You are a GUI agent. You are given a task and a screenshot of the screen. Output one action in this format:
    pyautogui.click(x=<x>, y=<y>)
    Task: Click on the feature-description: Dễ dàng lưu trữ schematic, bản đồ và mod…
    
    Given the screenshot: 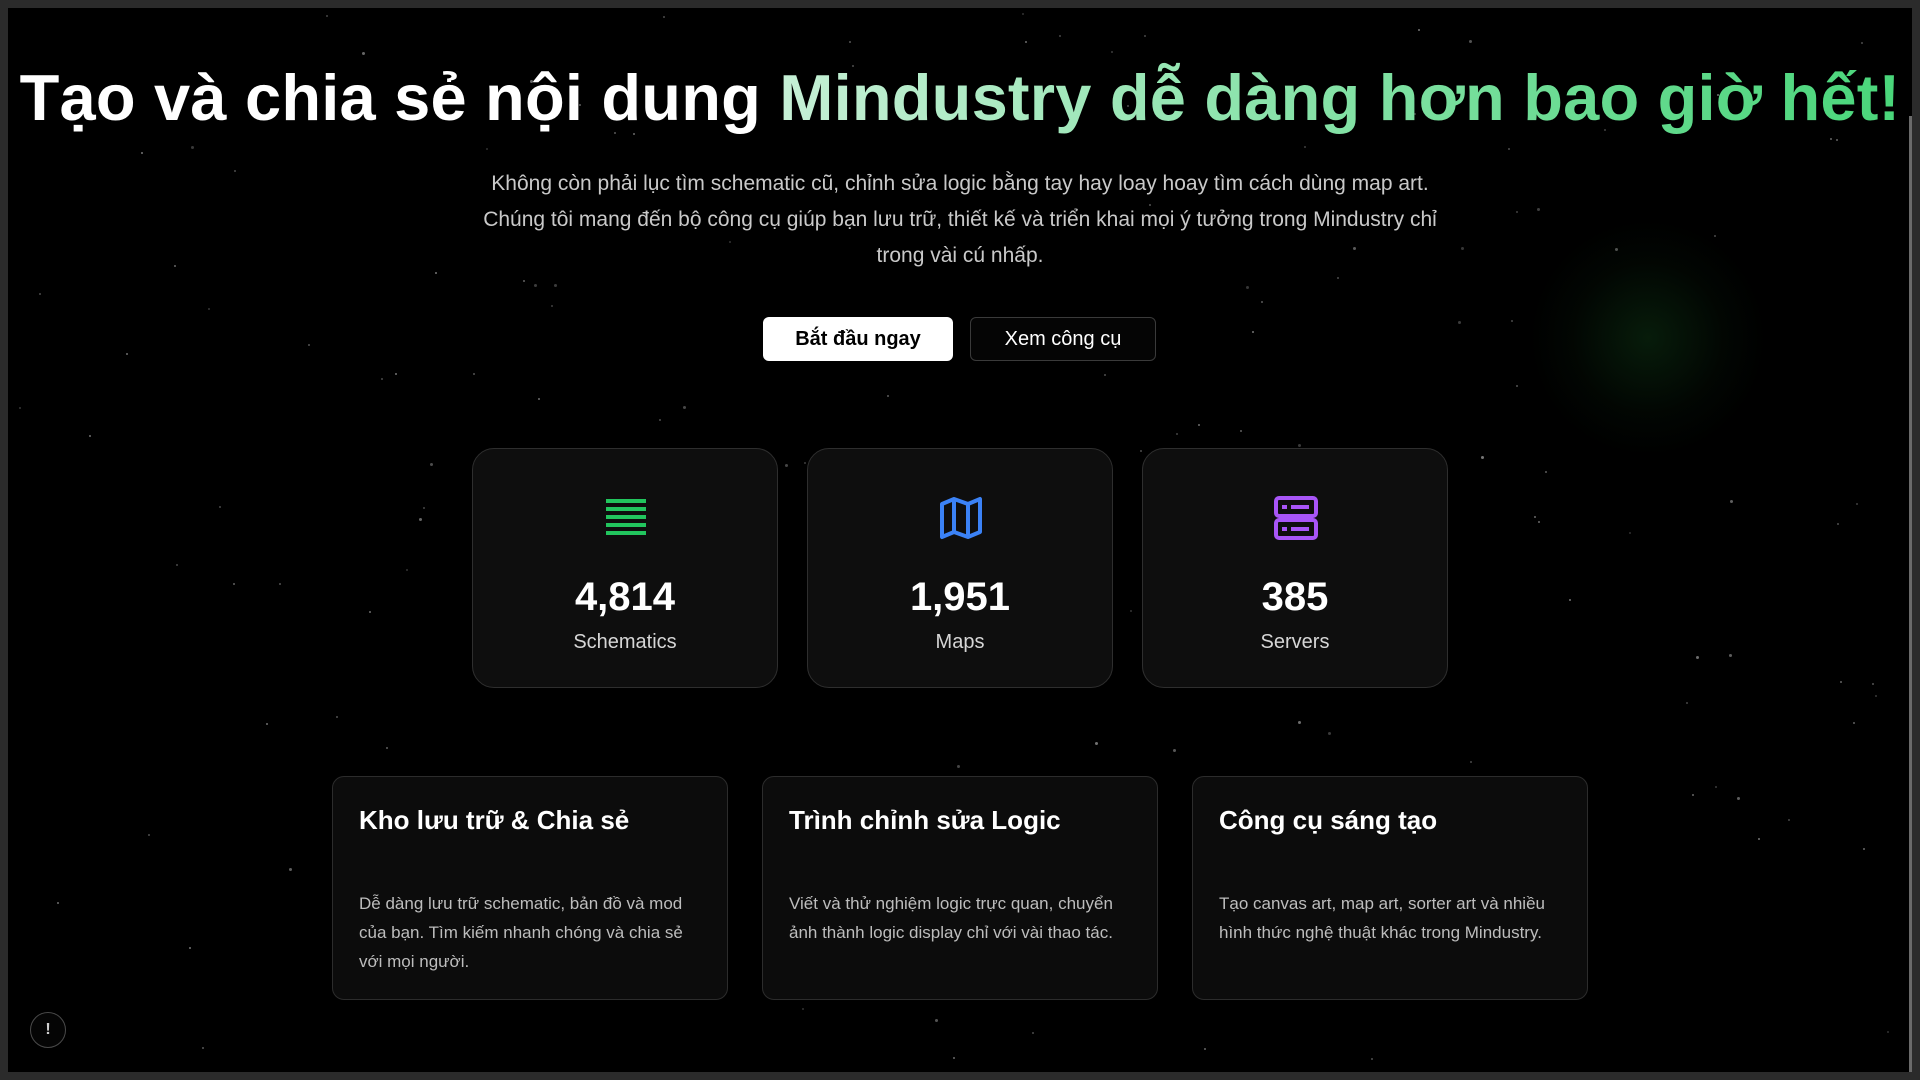 What is the action you would take?
    pyautogui.click(x=521, y=932)
    